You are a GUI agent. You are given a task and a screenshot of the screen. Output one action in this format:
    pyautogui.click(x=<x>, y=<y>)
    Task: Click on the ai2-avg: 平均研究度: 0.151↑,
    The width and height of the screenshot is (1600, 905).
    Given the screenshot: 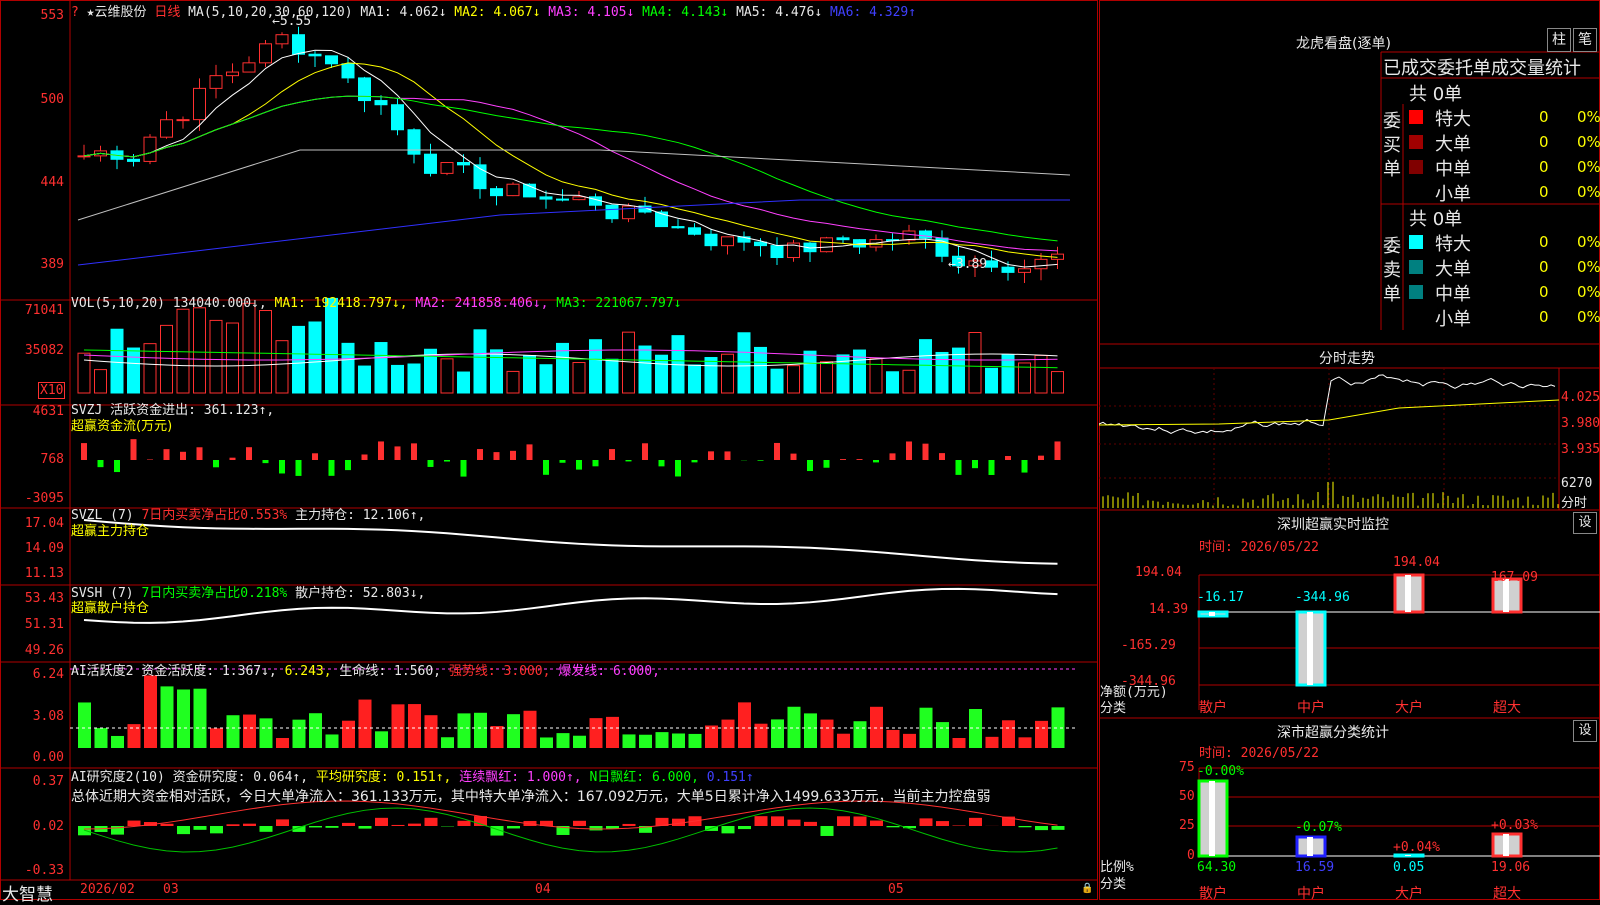 What is the action you would take?
    pyautogui.click(x=383, y=777)
    